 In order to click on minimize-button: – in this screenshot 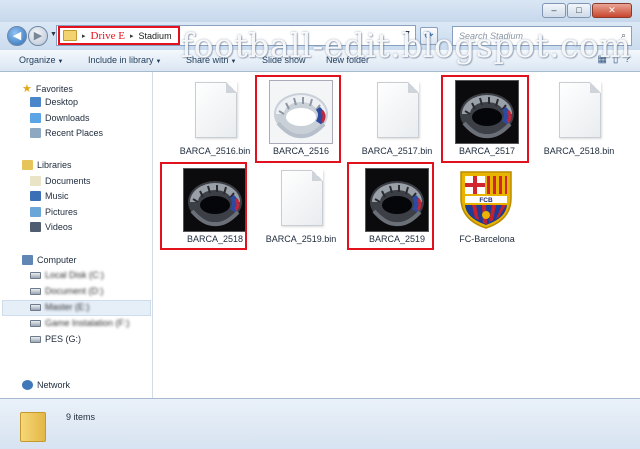, I will do `click(554, 10)`.